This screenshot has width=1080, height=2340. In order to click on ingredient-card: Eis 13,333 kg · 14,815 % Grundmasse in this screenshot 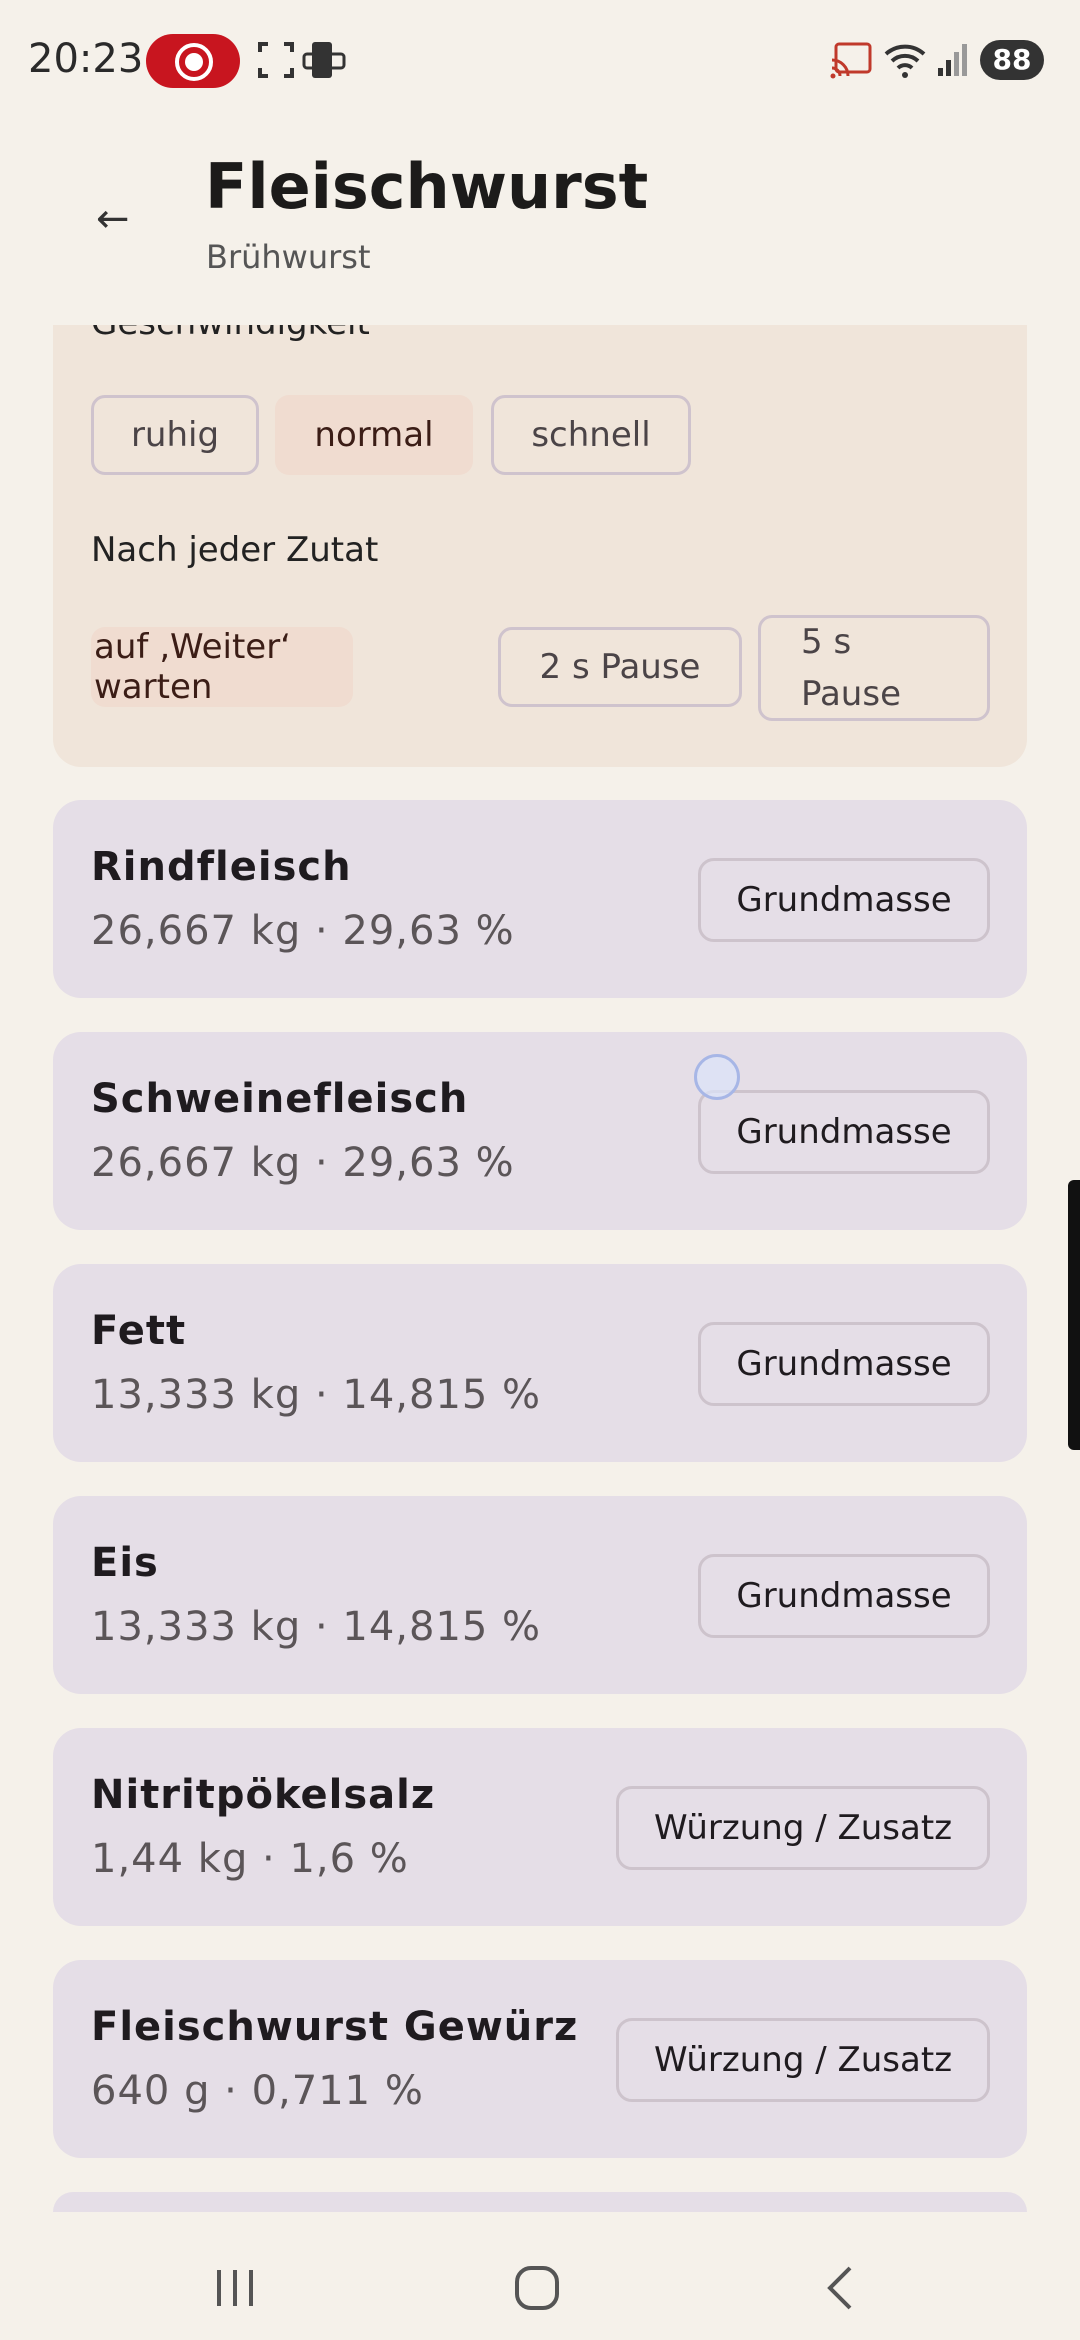, I will do `click(540, 1595)`.